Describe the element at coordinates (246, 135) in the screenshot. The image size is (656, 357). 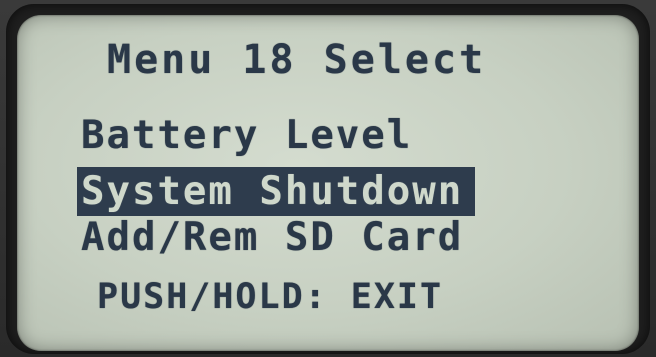
I see `menu-item-battery-level: Battery Level` at that location.